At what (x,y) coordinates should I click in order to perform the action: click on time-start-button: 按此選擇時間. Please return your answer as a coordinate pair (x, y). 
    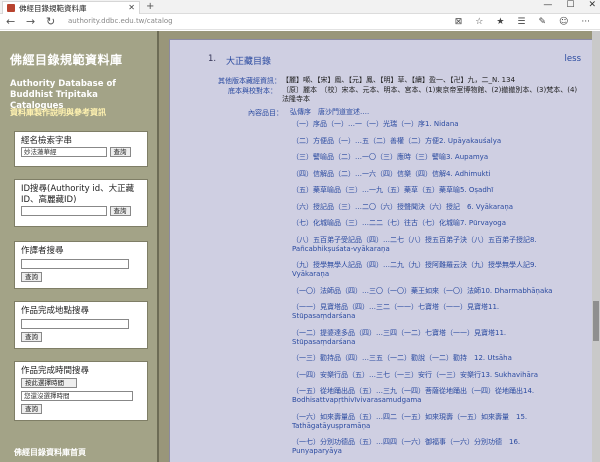
    Looking at the image, I should click on (49, 383).